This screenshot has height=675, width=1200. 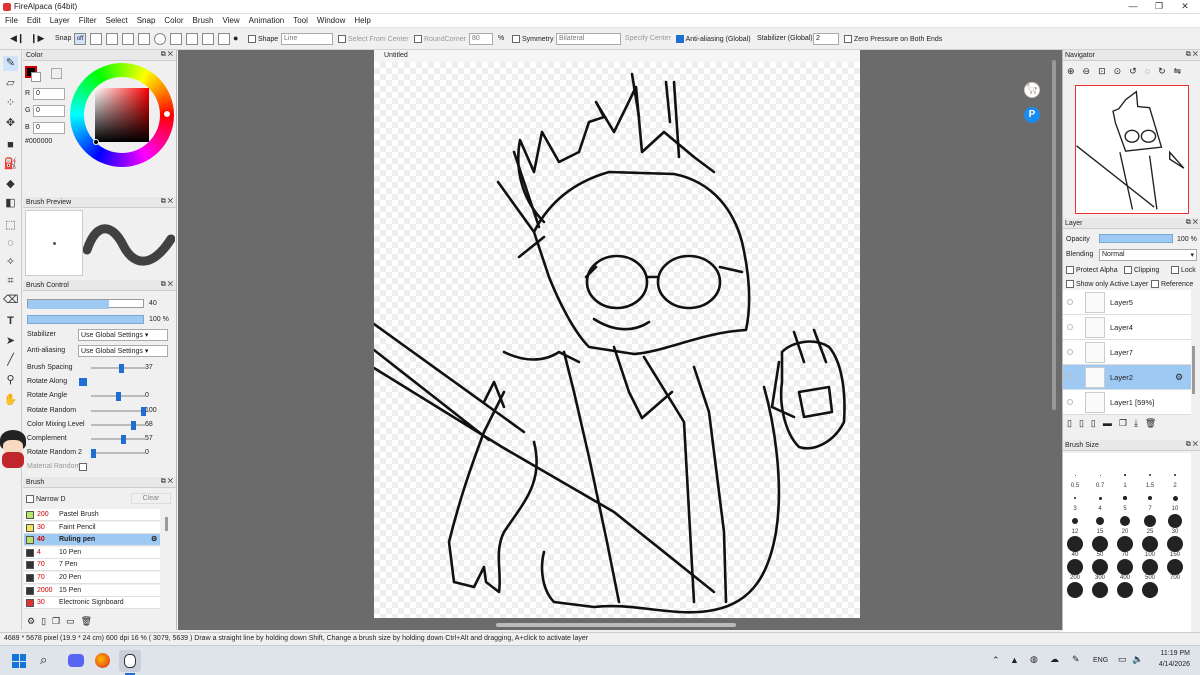 What do you see at coordinates (122, 115) in the screenshot?
I see `hue-wheel` at bounding box center [122, 115].